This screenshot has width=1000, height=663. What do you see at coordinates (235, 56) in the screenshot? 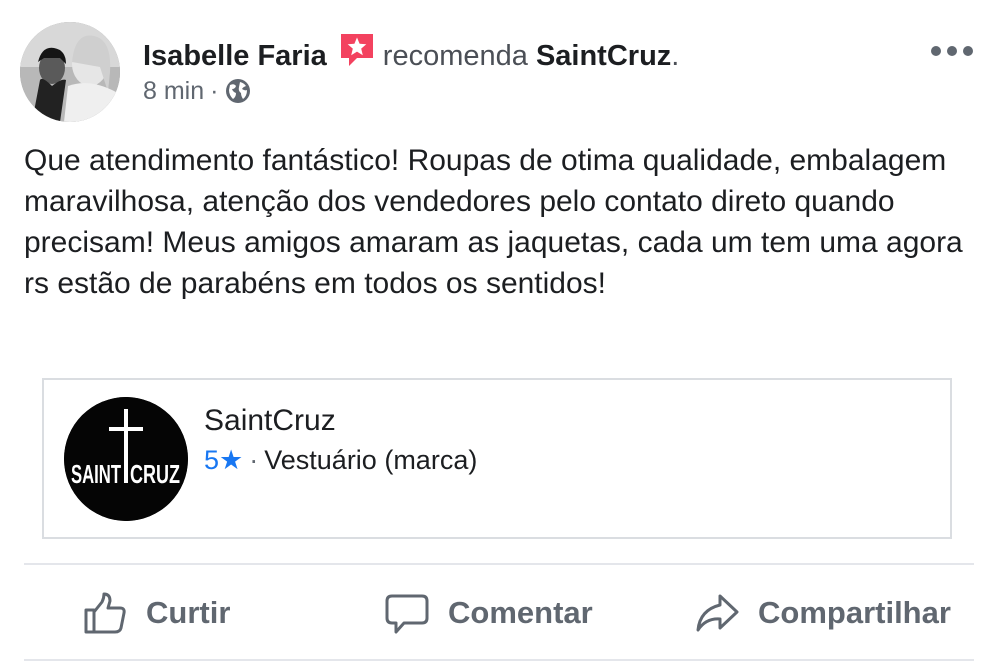
I see `author-name: Isabelle Faria` at bounding box center [235, 56].